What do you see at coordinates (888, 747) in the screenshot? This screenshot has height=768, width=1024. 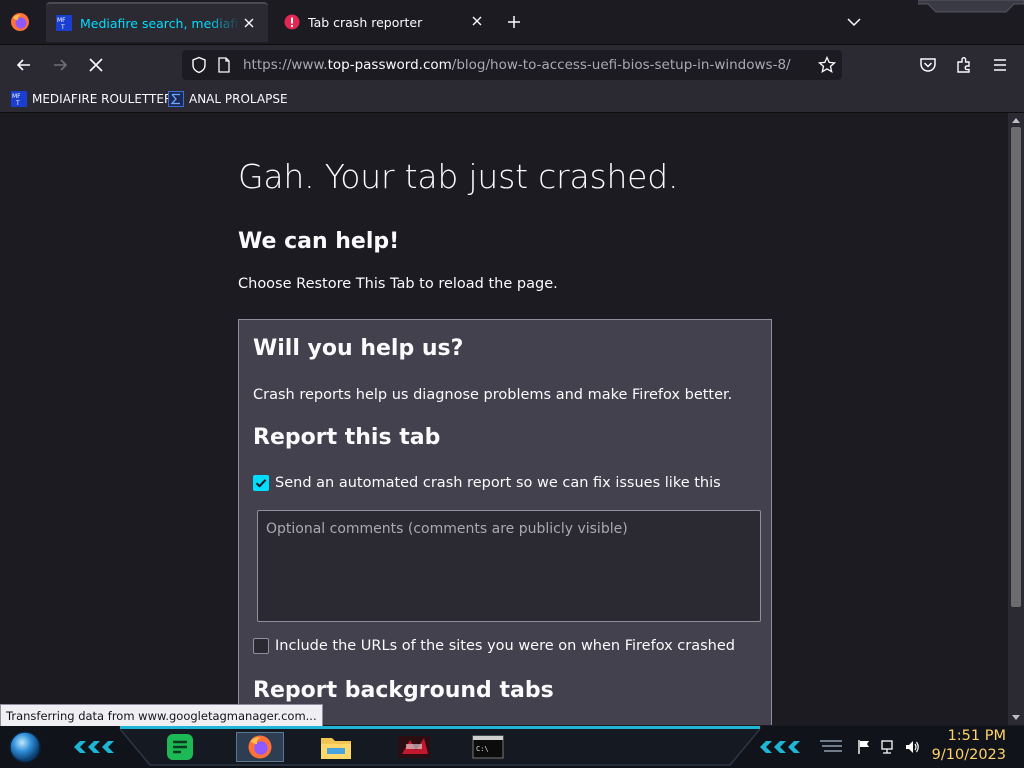 I see `network-icon` at bounding box center [888, 747].